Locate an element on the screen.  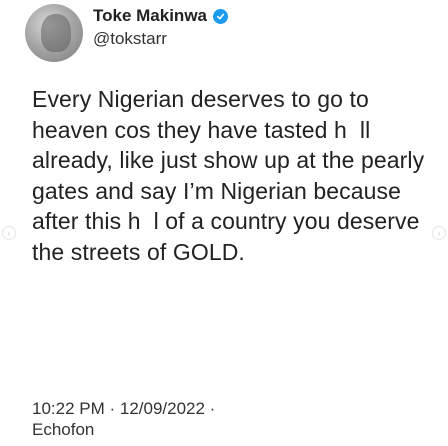
tweet-source: Echofon is located at coordinates (123, 429).